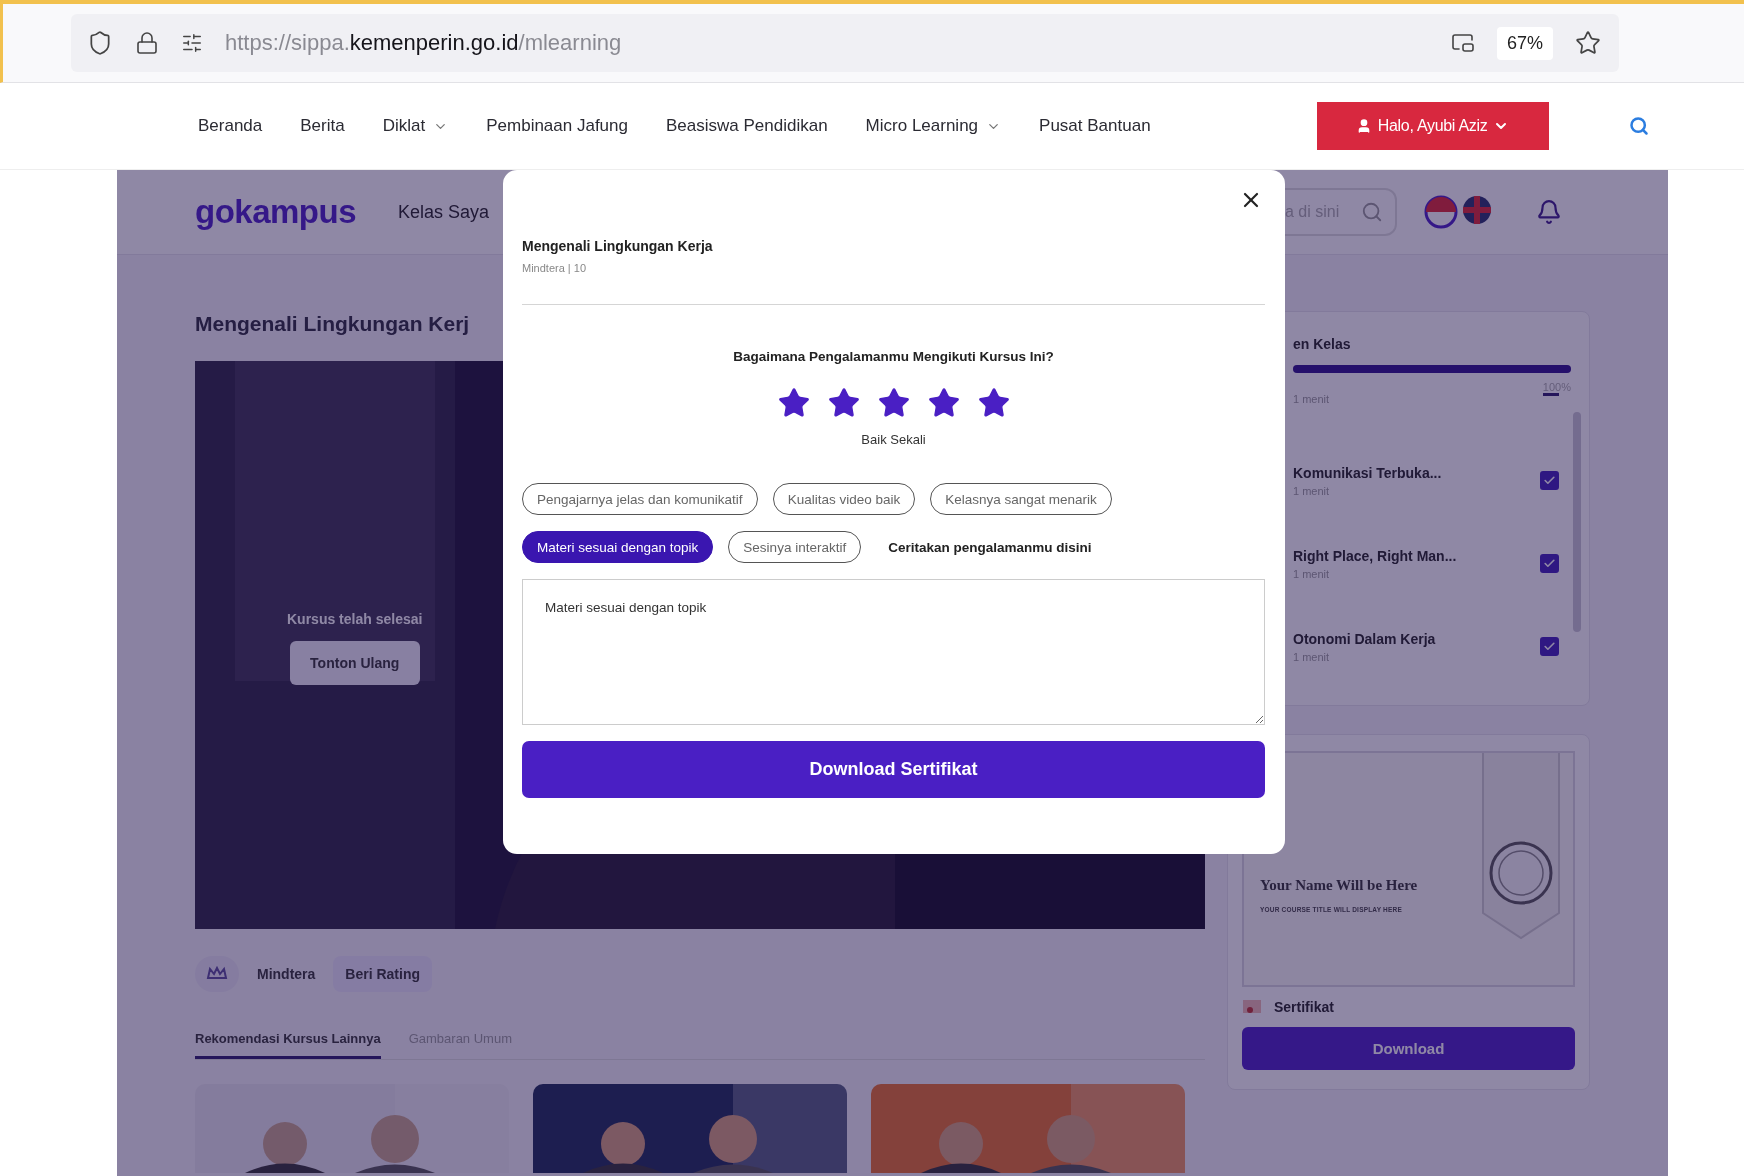 This screenshot has height=1176, width=1744. I want to click on rating-question: Bagaimana Pengalamanmu Mengikuti Kursus Ini?, so click(893, 356).